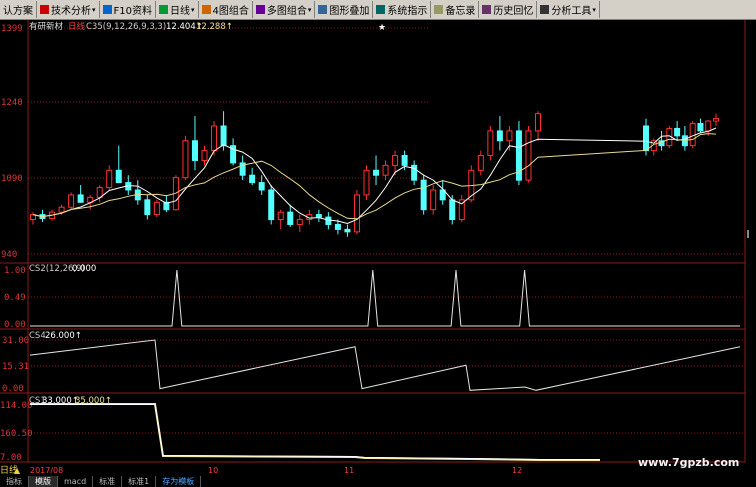 The image size is (756, 487). What do you see at coordinates (214, 27) in the screenshot?
I see `indicator-value-2: 12.288↑` at bounding box center [214, 27].